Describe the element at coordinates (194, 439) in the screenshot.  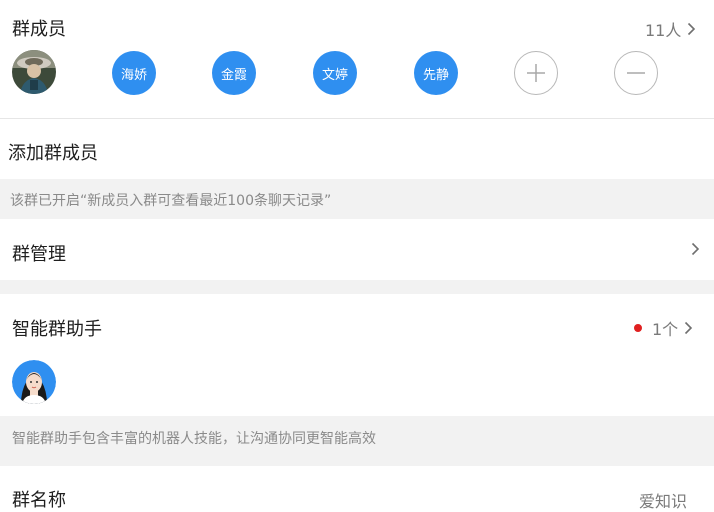
I see `assistant-description: 智能群助手包含丰富的机器人技能，让沟通协同更智能高效` at that location.